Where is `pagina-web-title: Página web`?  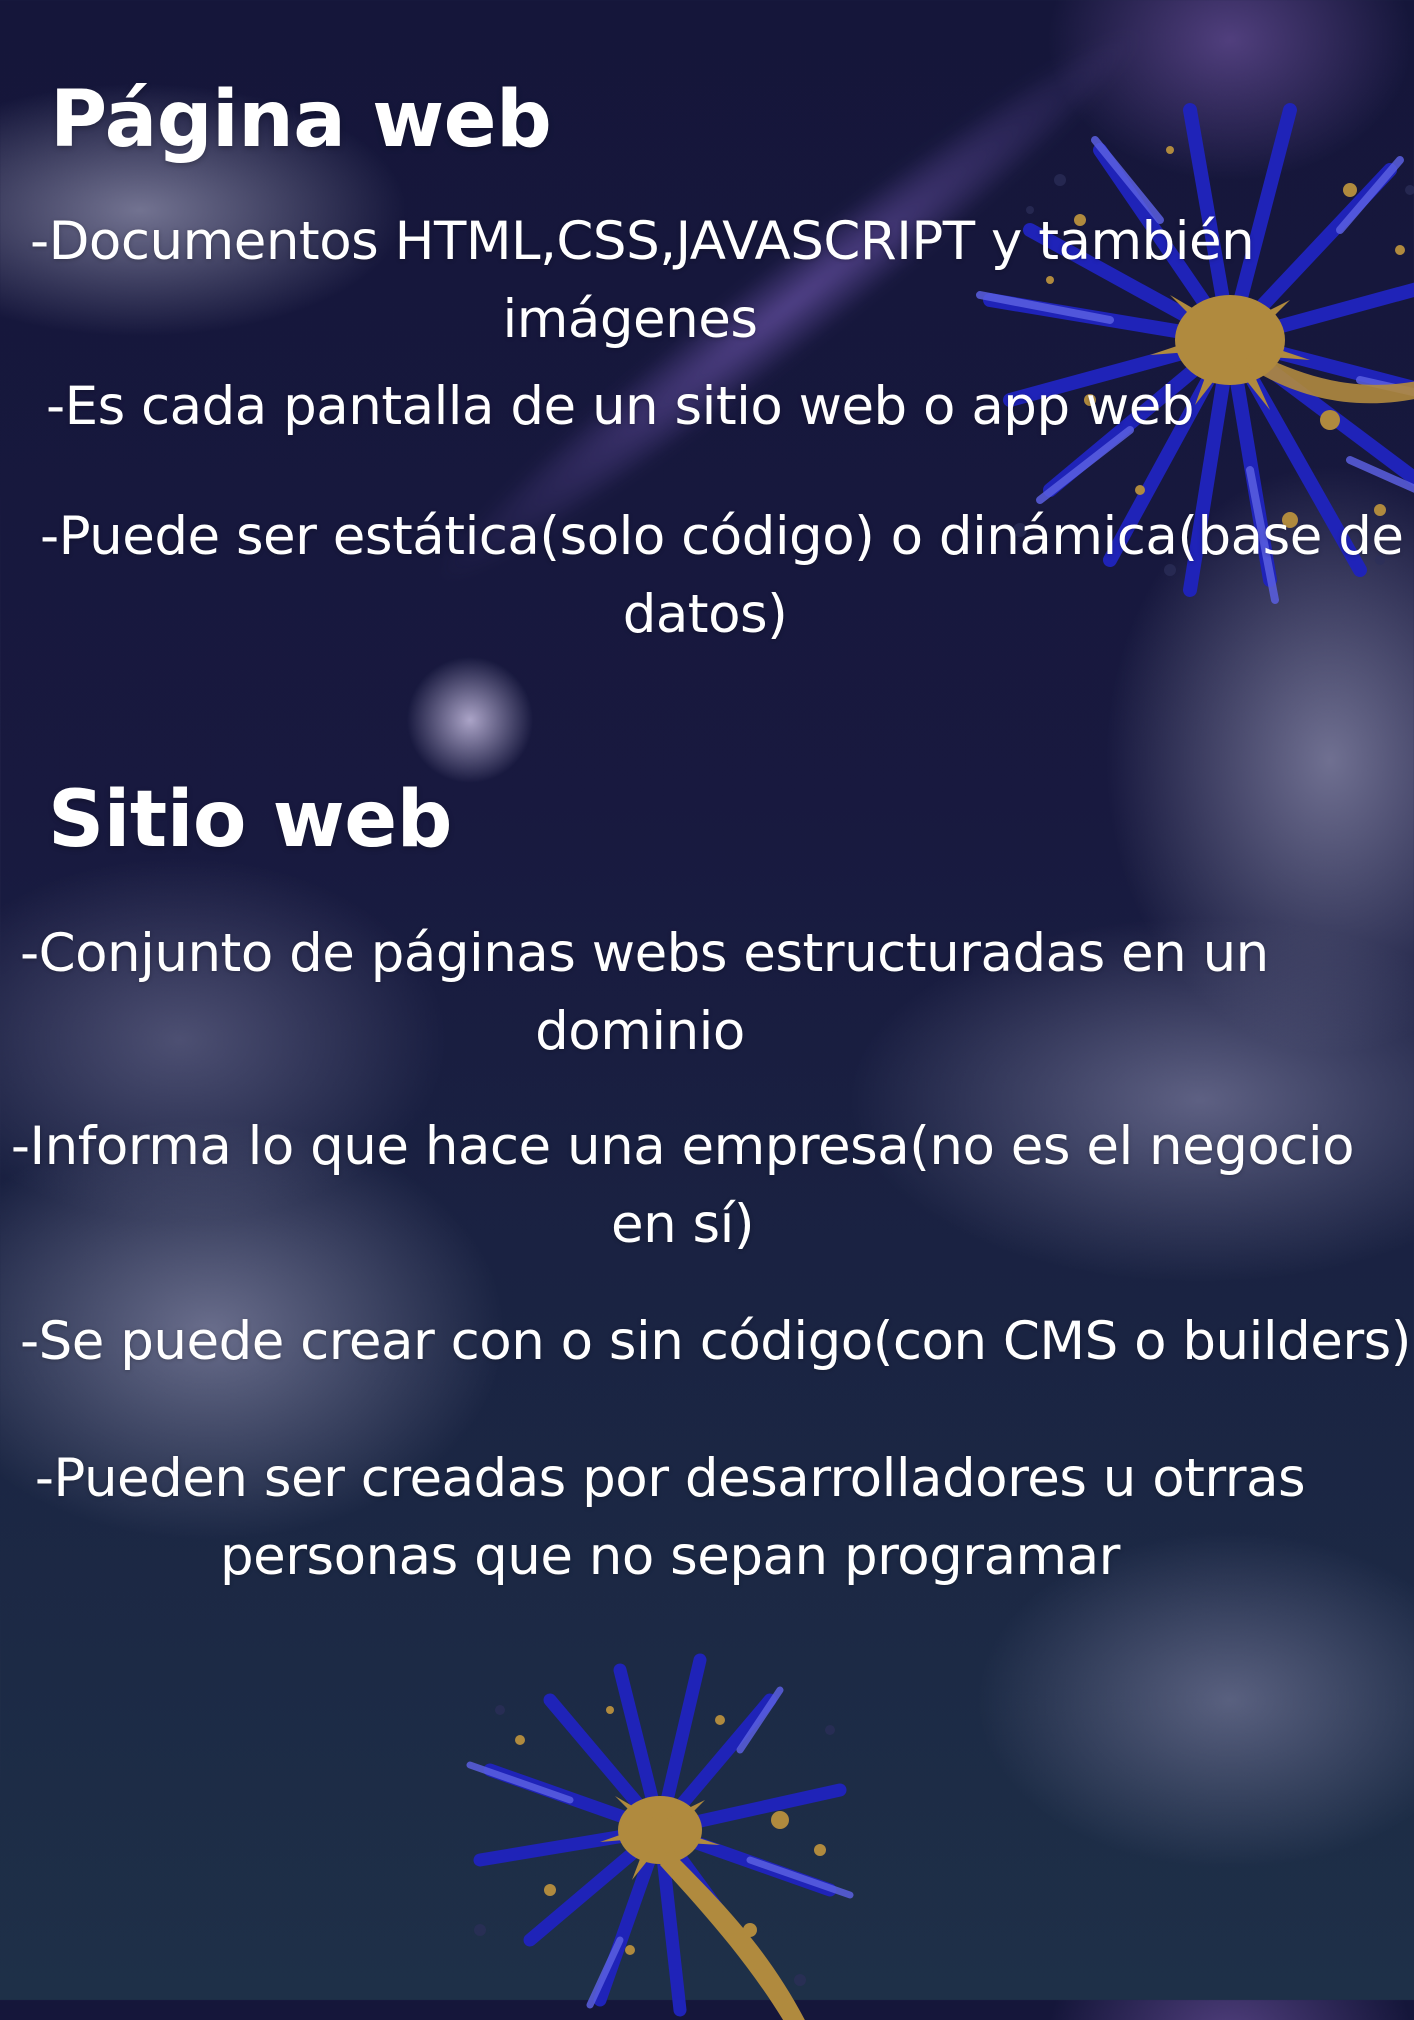
pagina-web-title: Página web is located at coordinates (301, 120).